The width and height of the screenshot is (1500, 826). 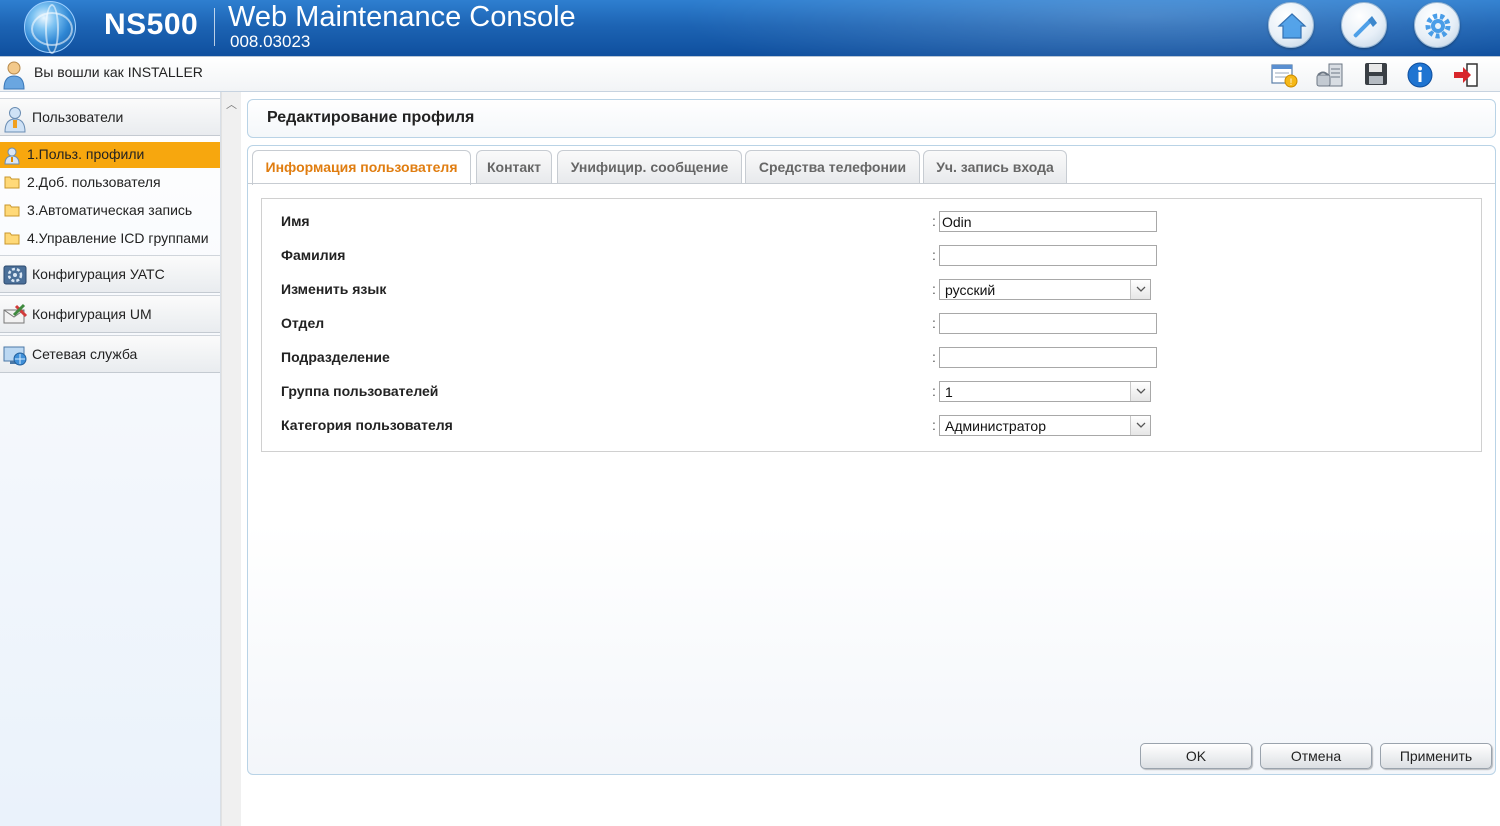 I want to click on logout-icon, so click(x=1466, y=75).